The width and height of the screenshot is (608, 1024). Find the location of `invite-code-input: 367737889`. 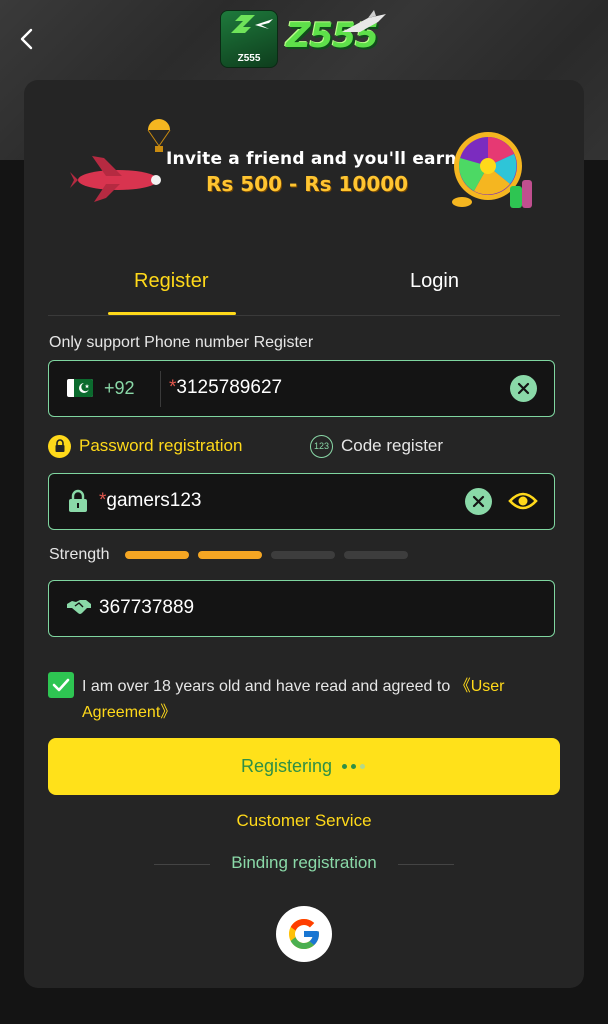

invite-code-input: 367737889 is located at coordinates (146, 608).